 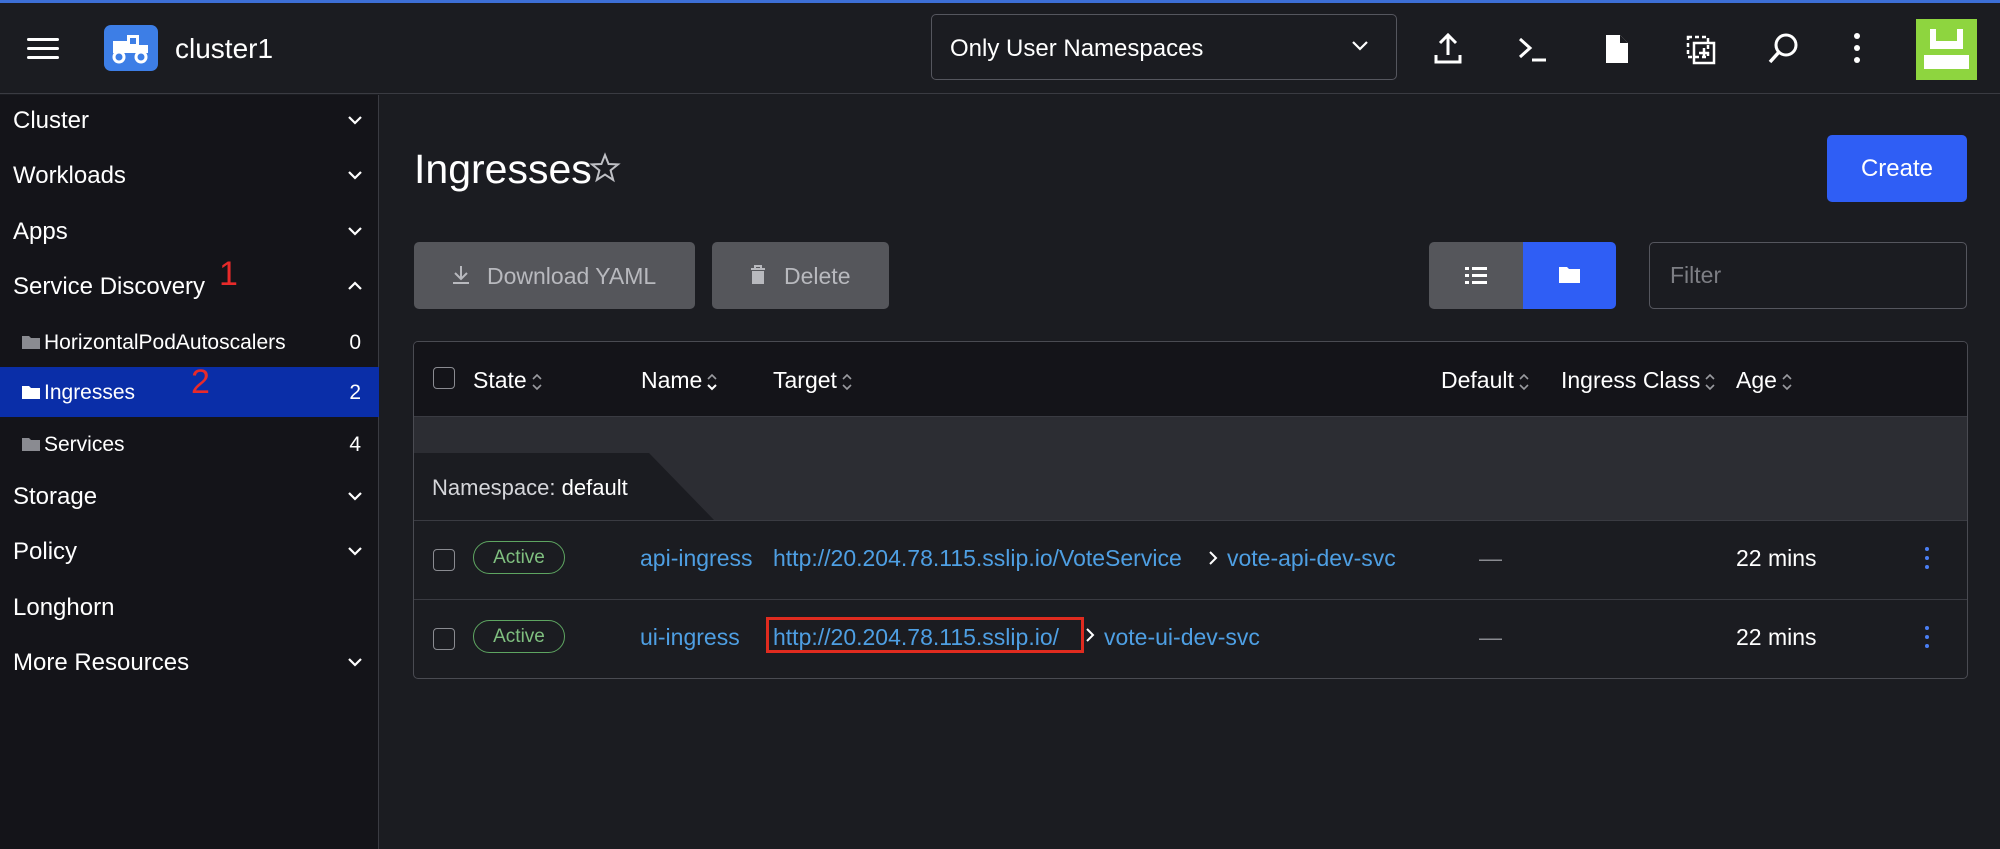 What do you see at coordinates (1784, 49) in the screenshot?
I see `search-icon` at bounding box center [1784, 49].